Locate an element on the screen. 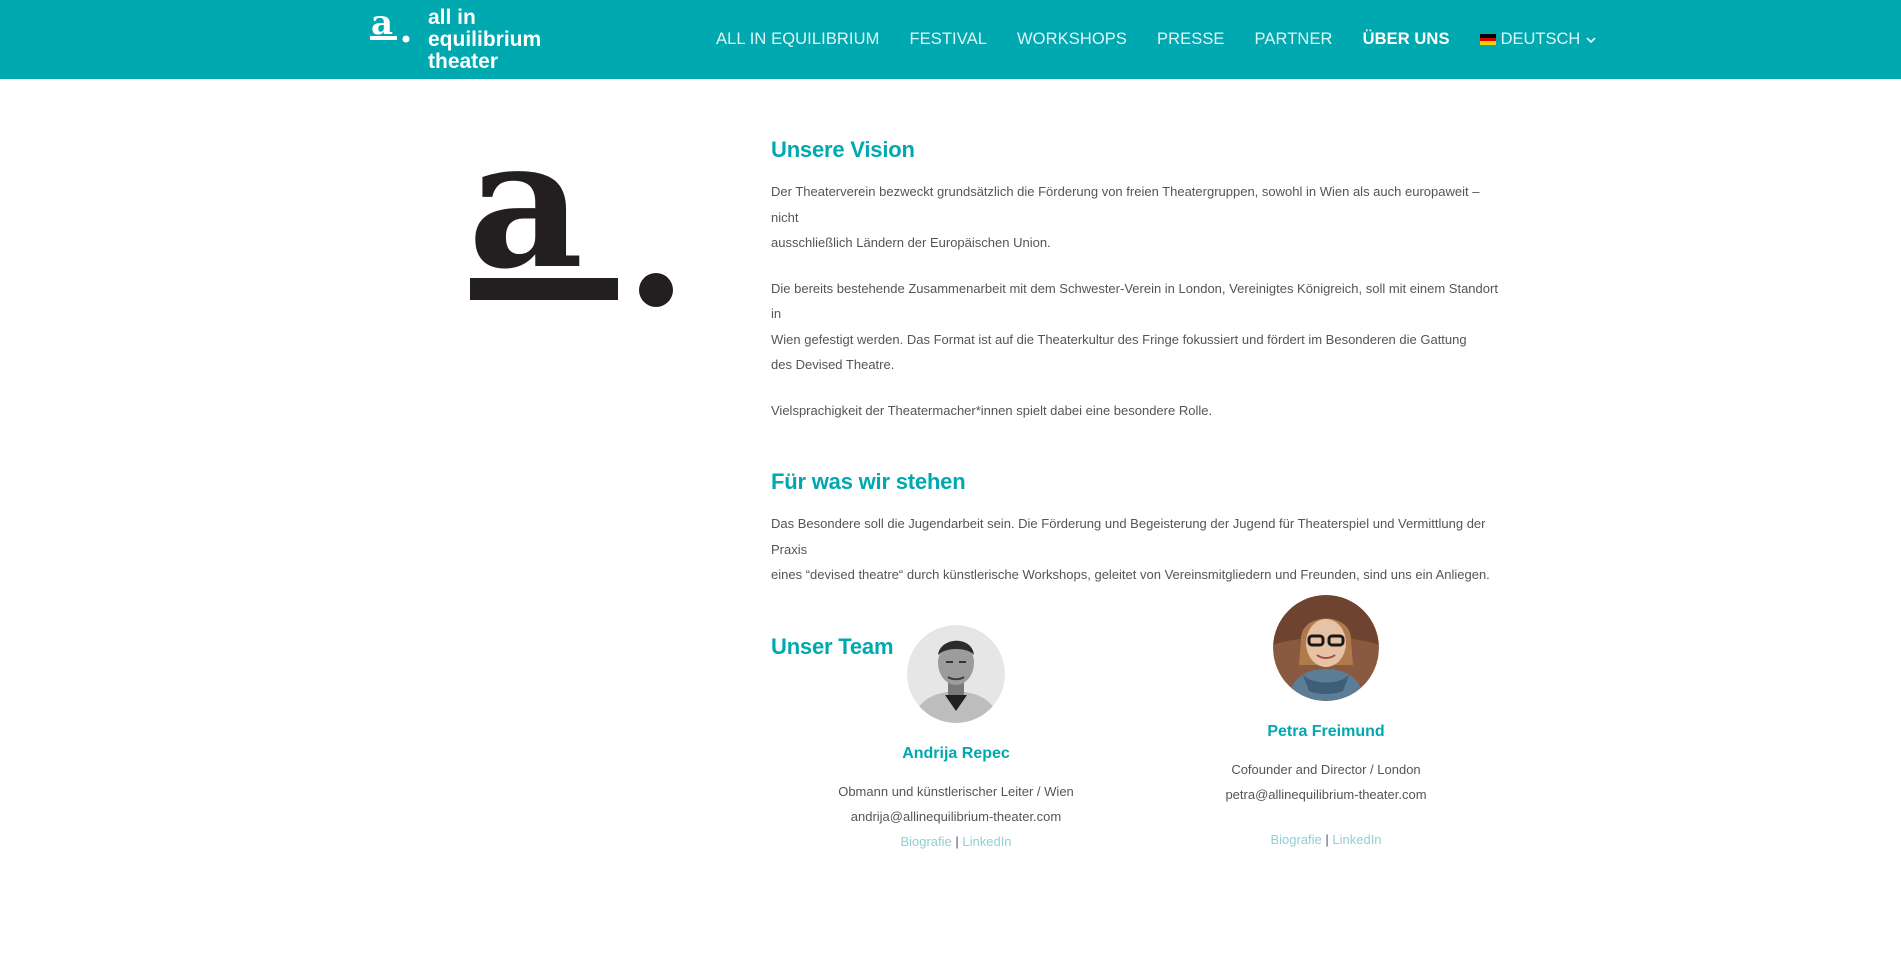 This screenshot has width=1901, height=958. team-member-email: andrija@allinequilibrium-theater.com is located at coordinates (956, 816).